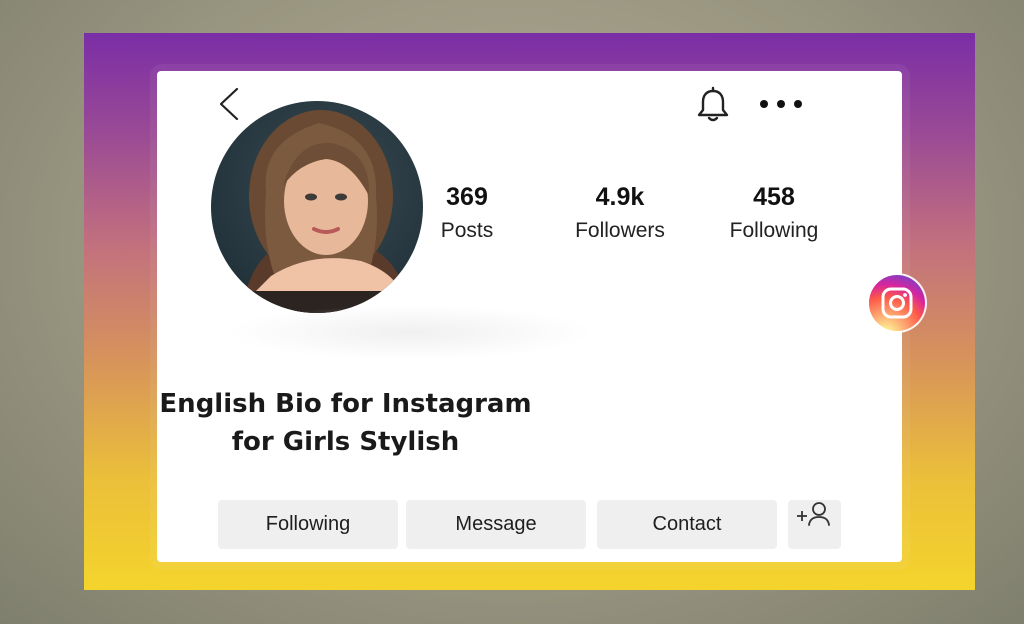 The image size is (1024, 624). What do you see at coordinates (774, 230) in the screenshot?
I see `following-label: Following` at bounding box center [774, 230].